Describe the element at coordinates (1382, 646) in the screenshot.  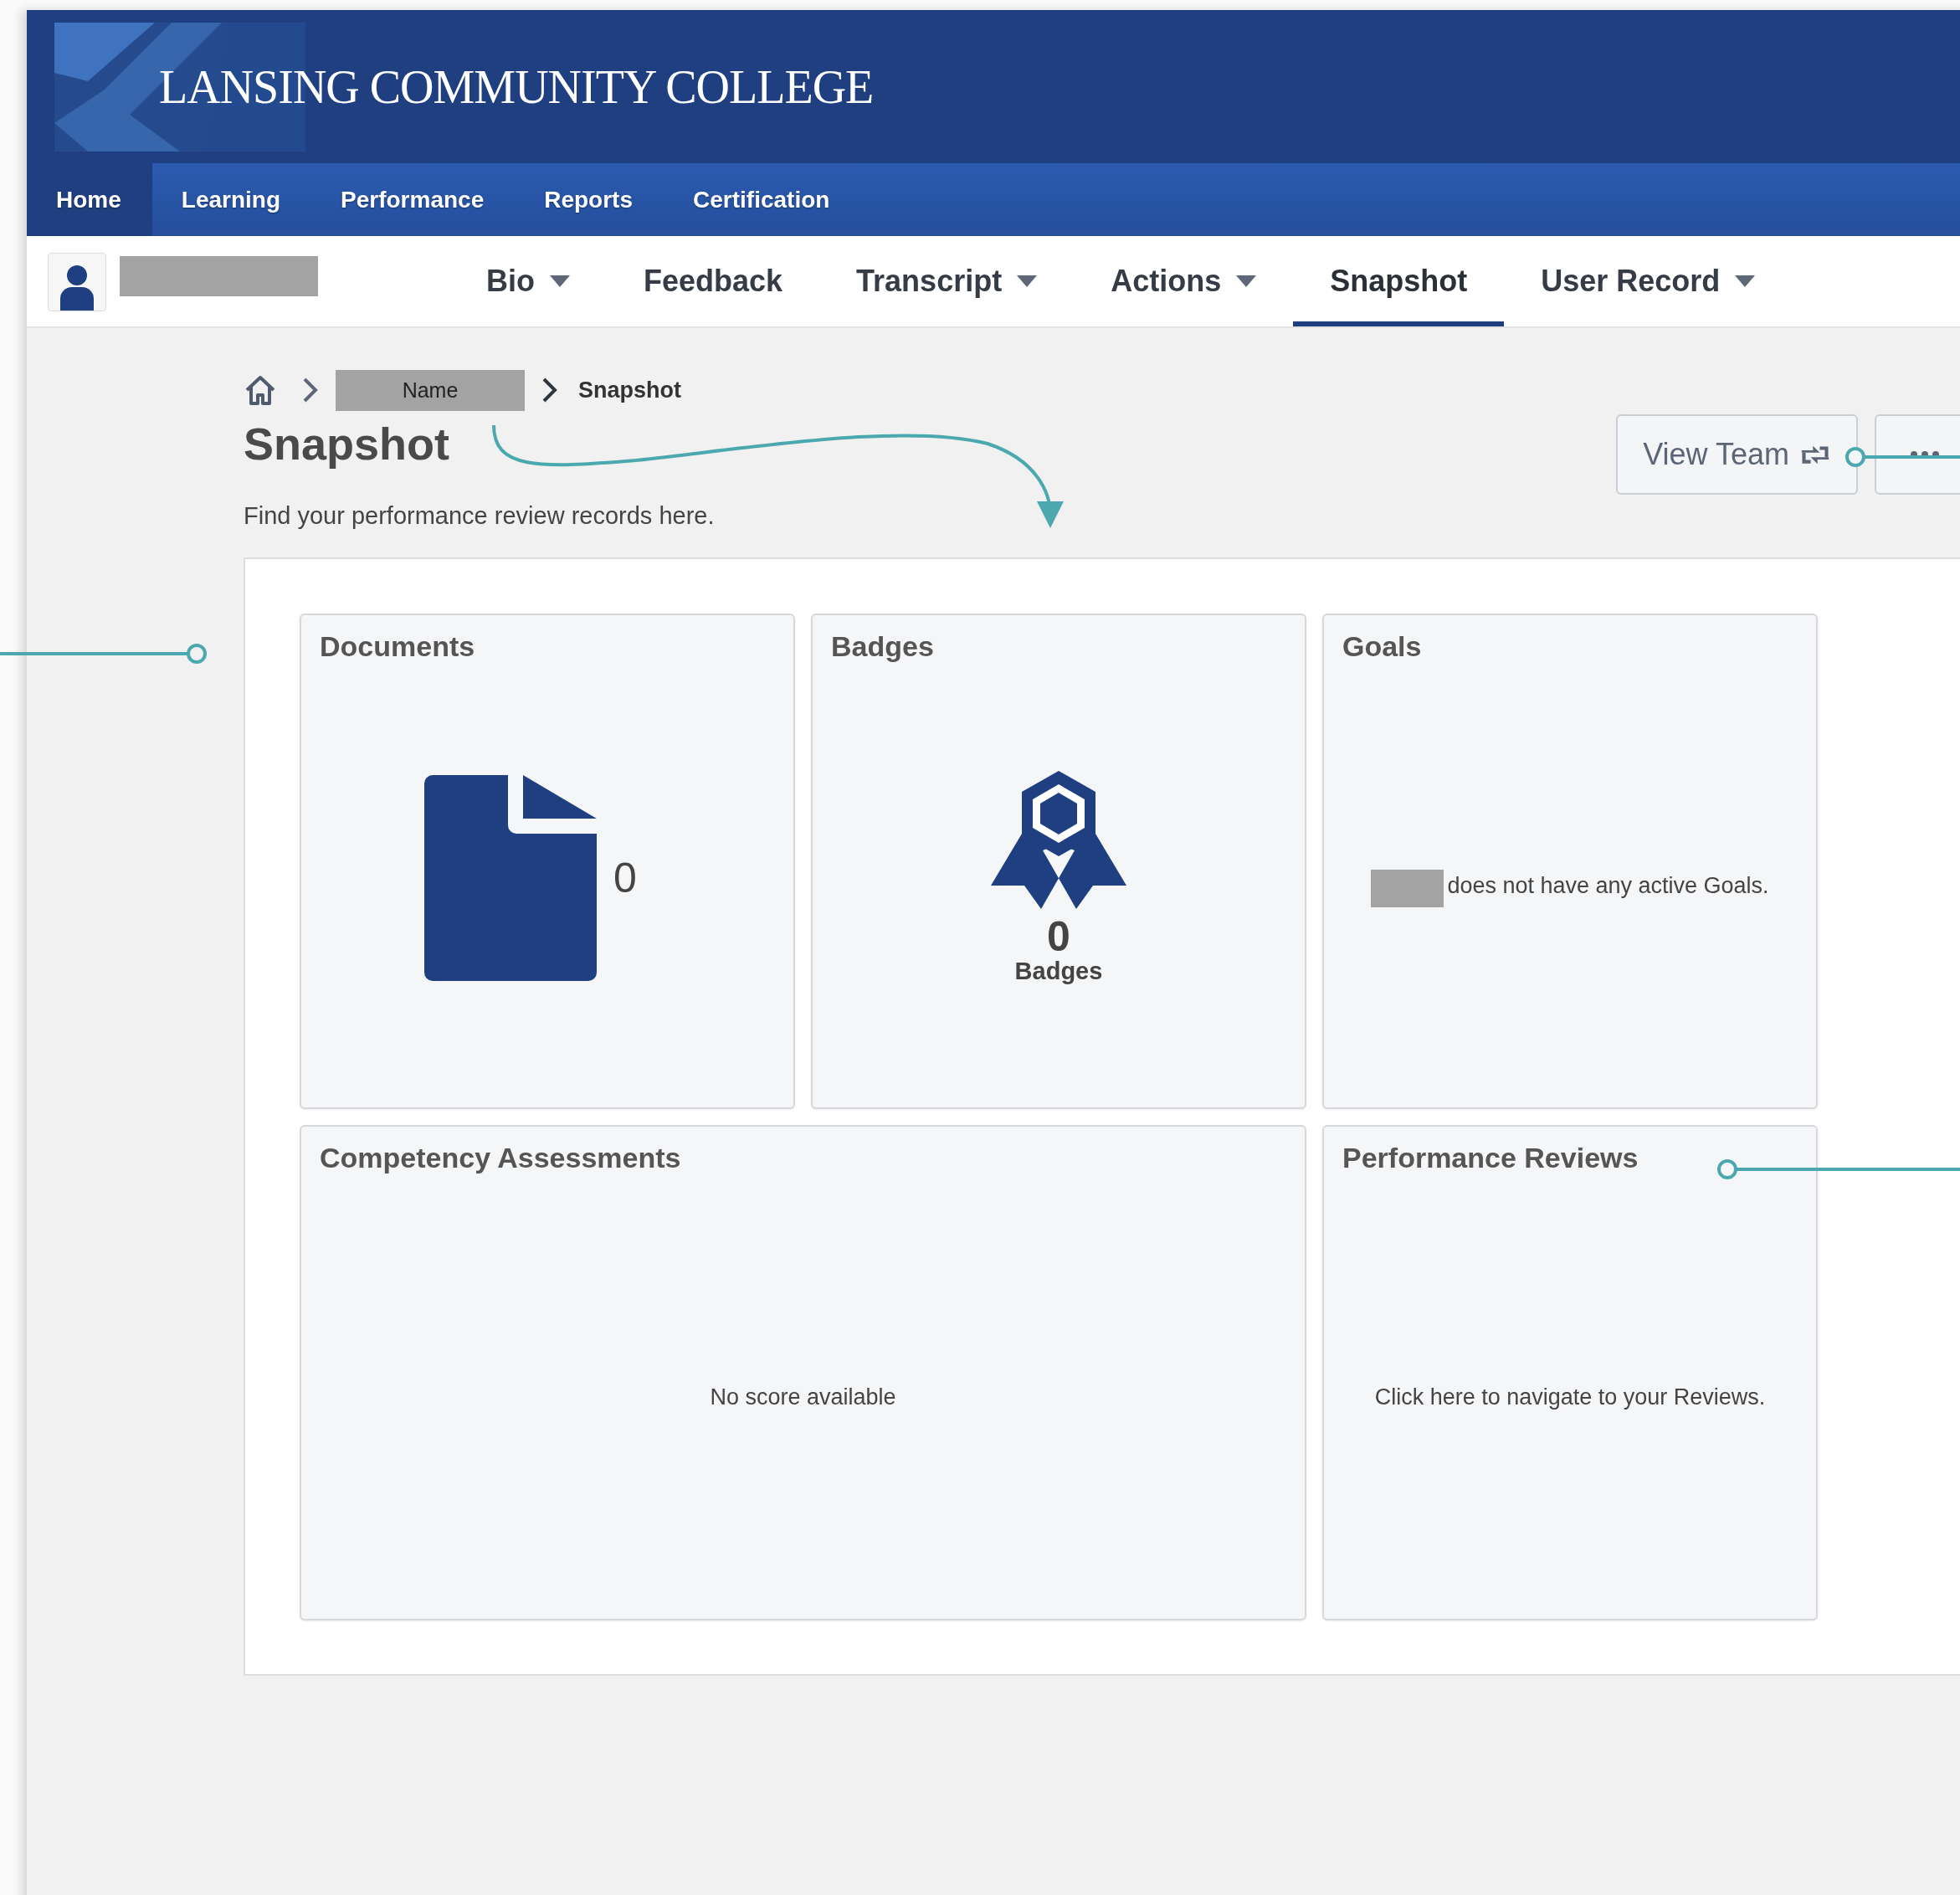
I see `card-title: Goals` at that location.